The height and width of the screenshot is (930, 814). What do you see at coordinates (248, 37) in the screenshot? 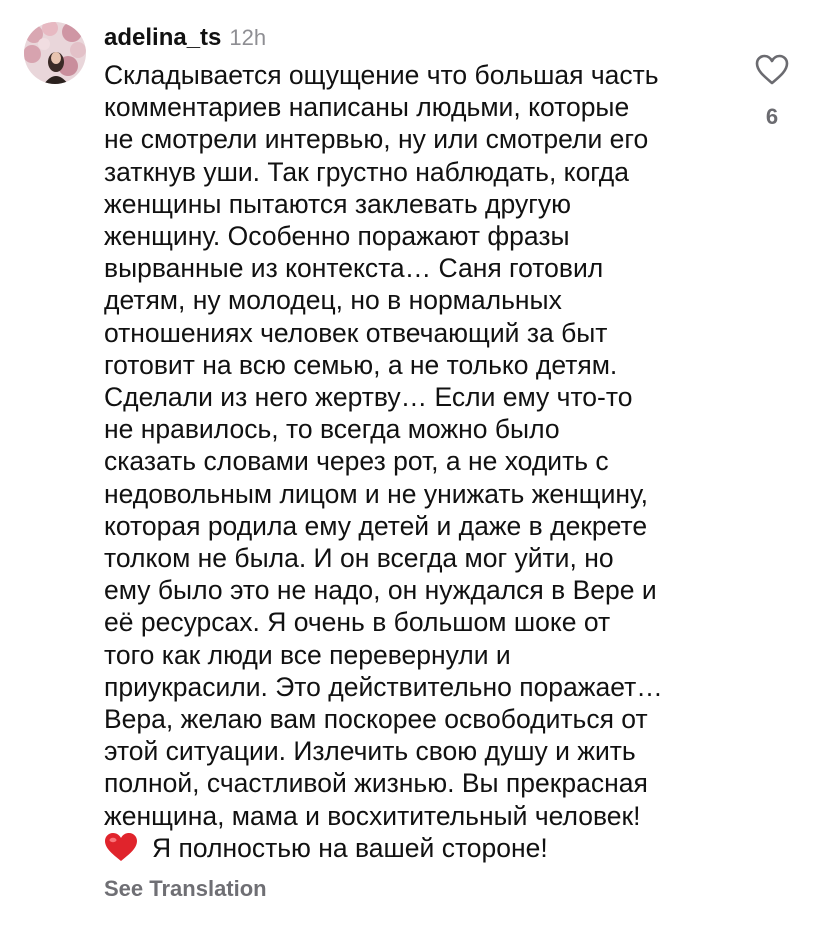
I see `timestamp: 12h` at bounding box center [248, 37].